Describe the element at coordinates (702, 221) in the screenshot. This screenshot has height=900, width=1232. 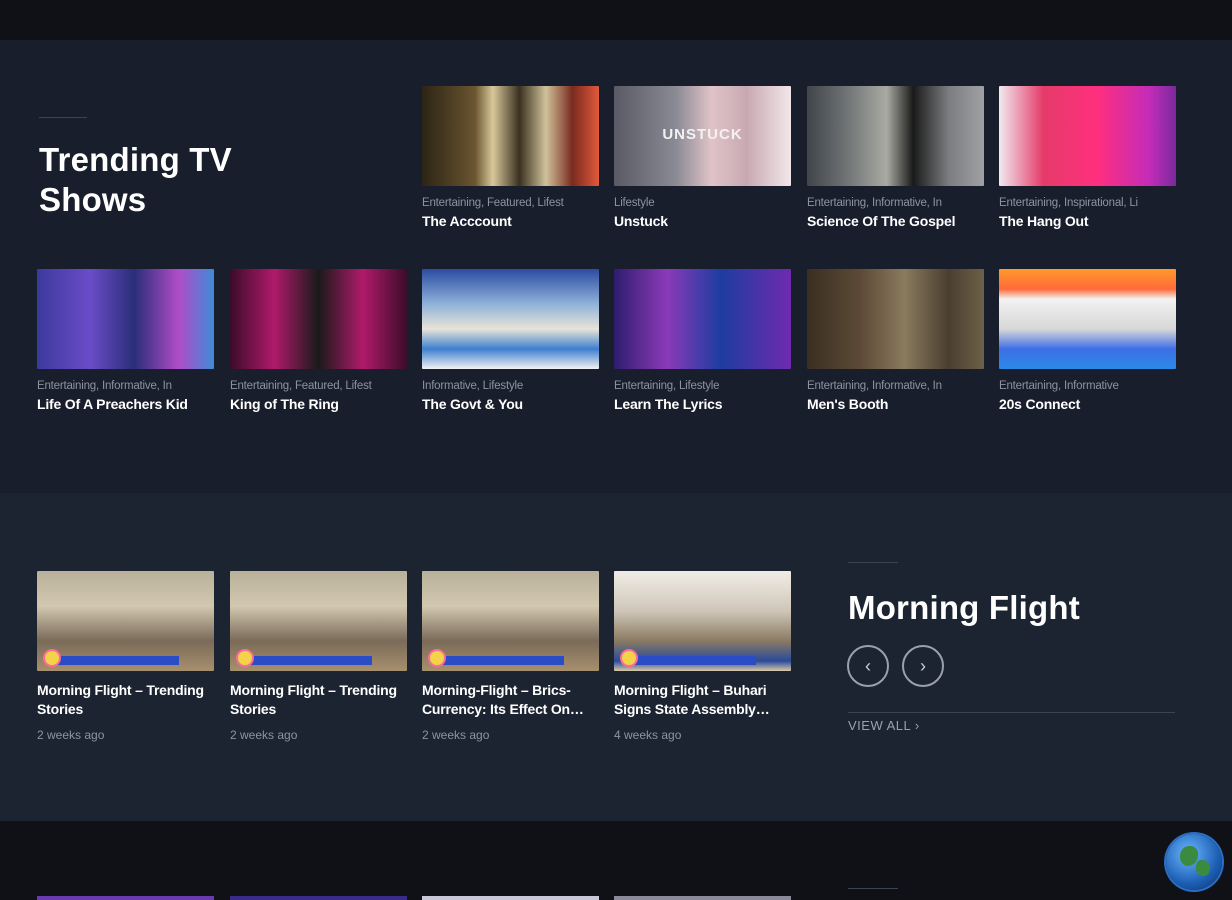
I see `show-title: Unstuck` at that location.